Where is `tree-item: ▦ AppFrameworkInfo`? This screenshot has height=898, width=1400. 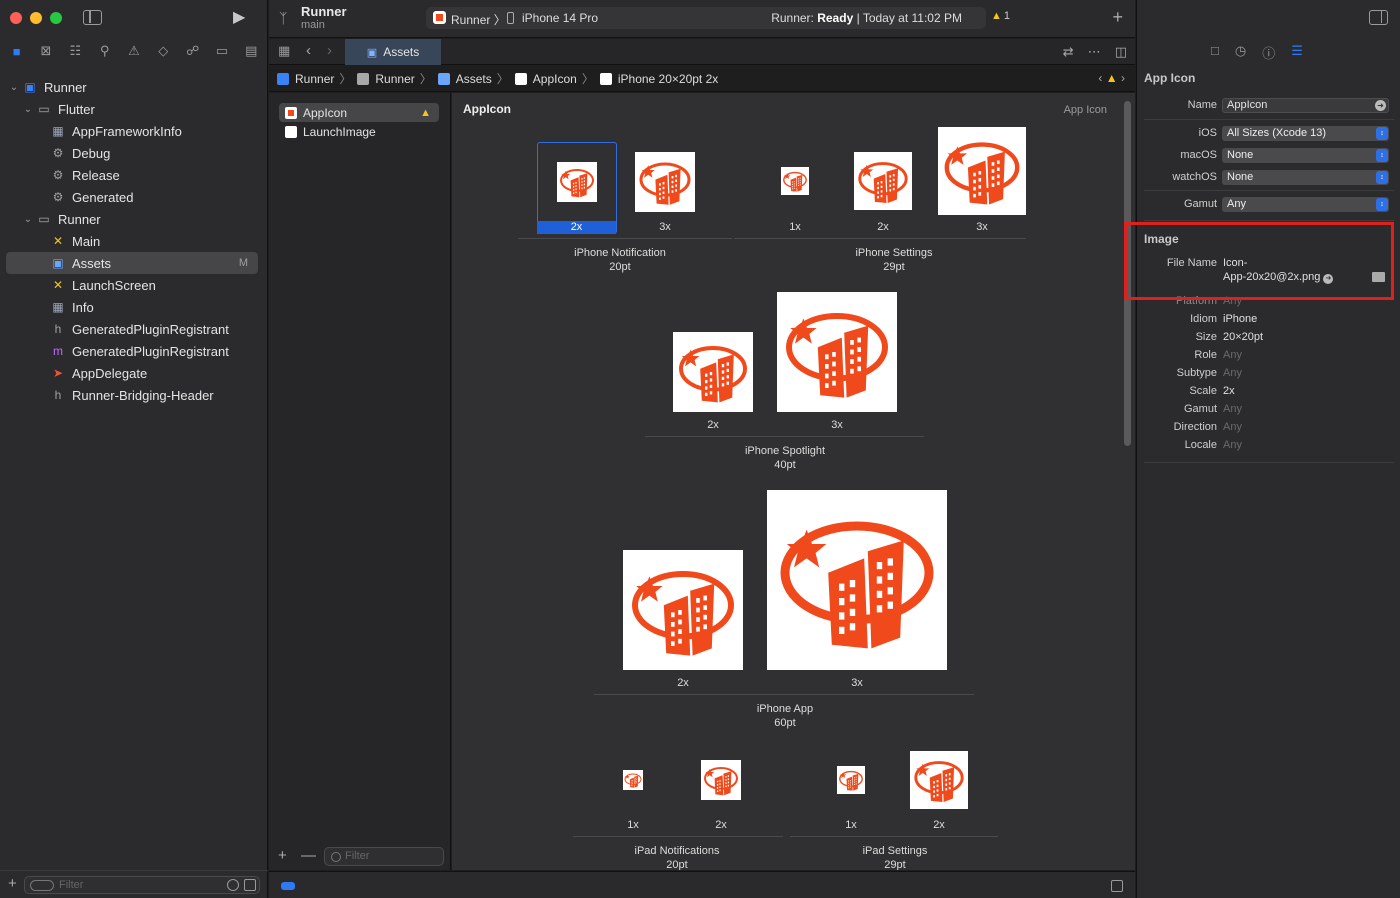 tree-item: ▦ AppFrameworkInfo is located at coordinates (132, 131).